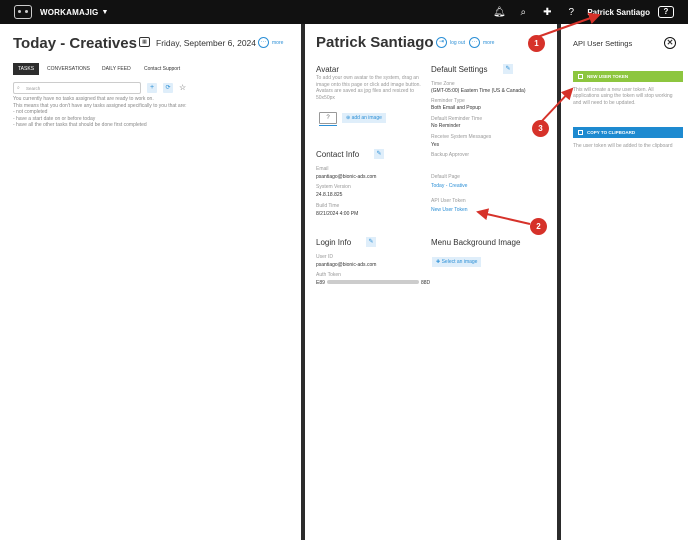 The width and height of the screenshot is (688, 540). I want to click on auth-token-redacted, so click(373, 282).